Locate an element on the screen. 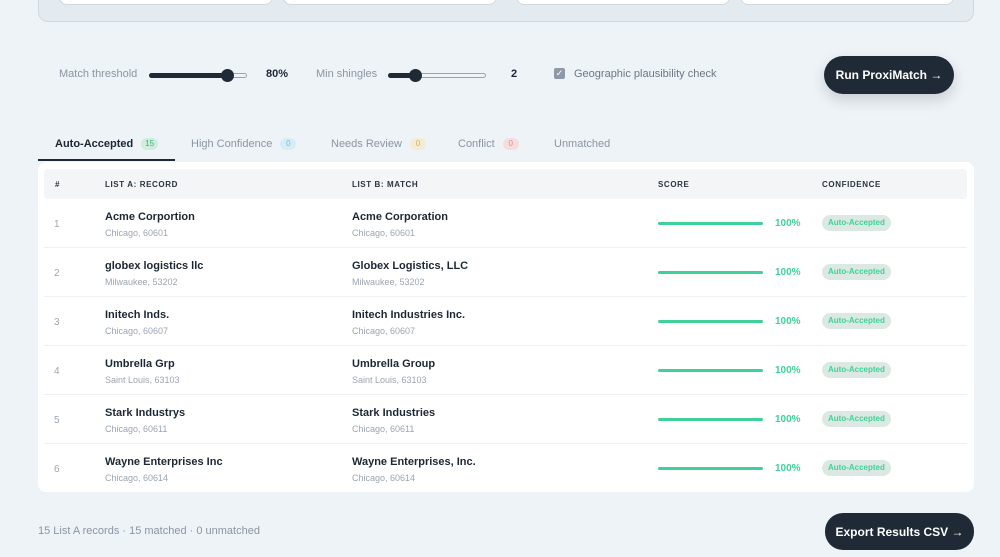 This screenshot has width=1000, height=557. tab-needs-review: Needs Review 0 is located at coordinates (378, 144).